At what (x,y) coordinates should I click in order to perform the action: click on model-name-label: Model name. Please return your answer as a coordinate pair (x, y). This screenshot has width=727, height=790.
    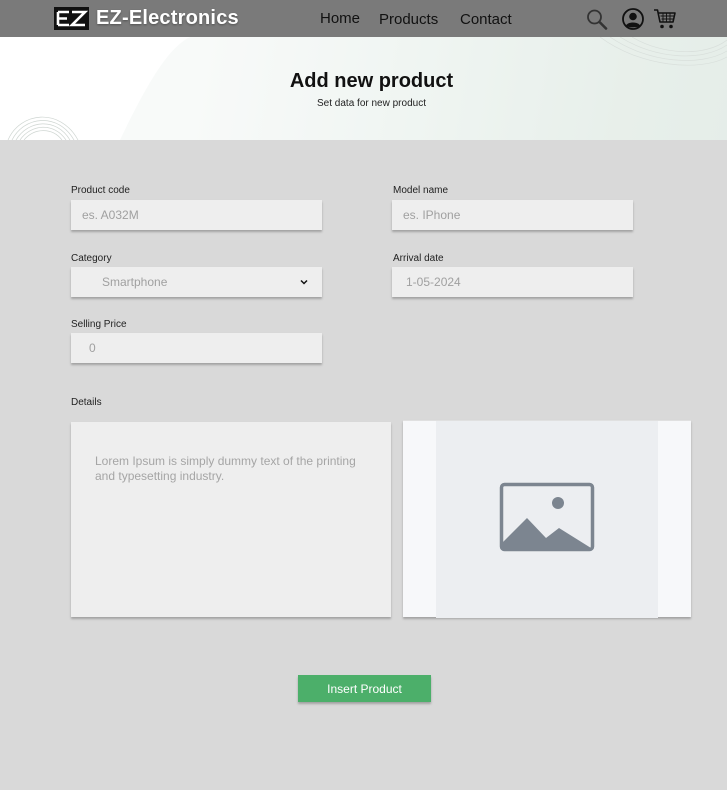
    Looking at the image, I should click on (421, 190).